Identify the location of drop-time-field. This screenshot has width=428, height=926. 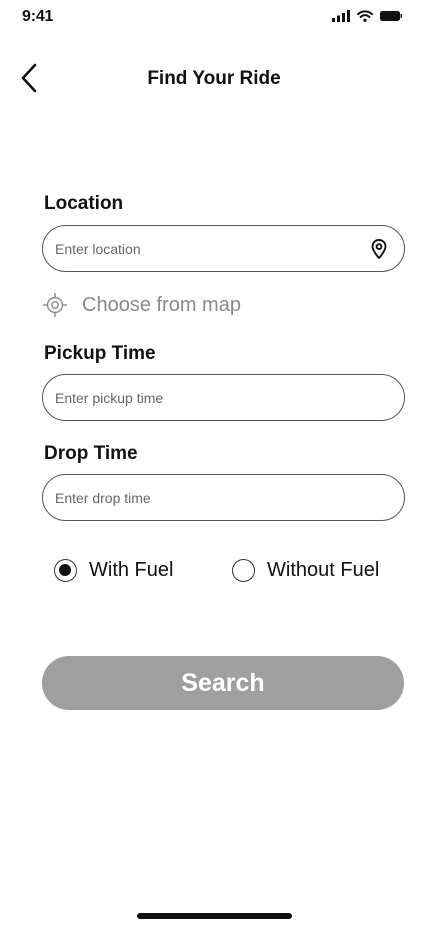
(223, 497).